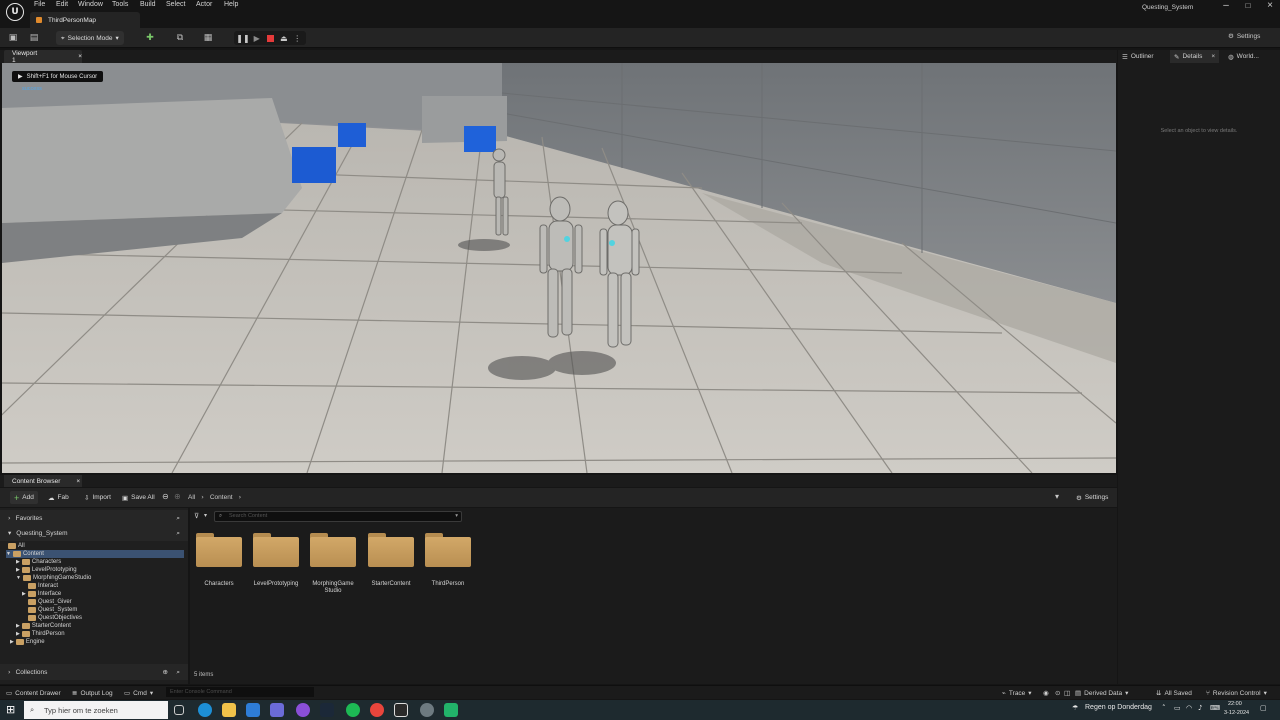  What do you see at coordinates (1215, 708) in the screenshot?
I see `language-icon: ⌨` at bounding box center [1215, 708].